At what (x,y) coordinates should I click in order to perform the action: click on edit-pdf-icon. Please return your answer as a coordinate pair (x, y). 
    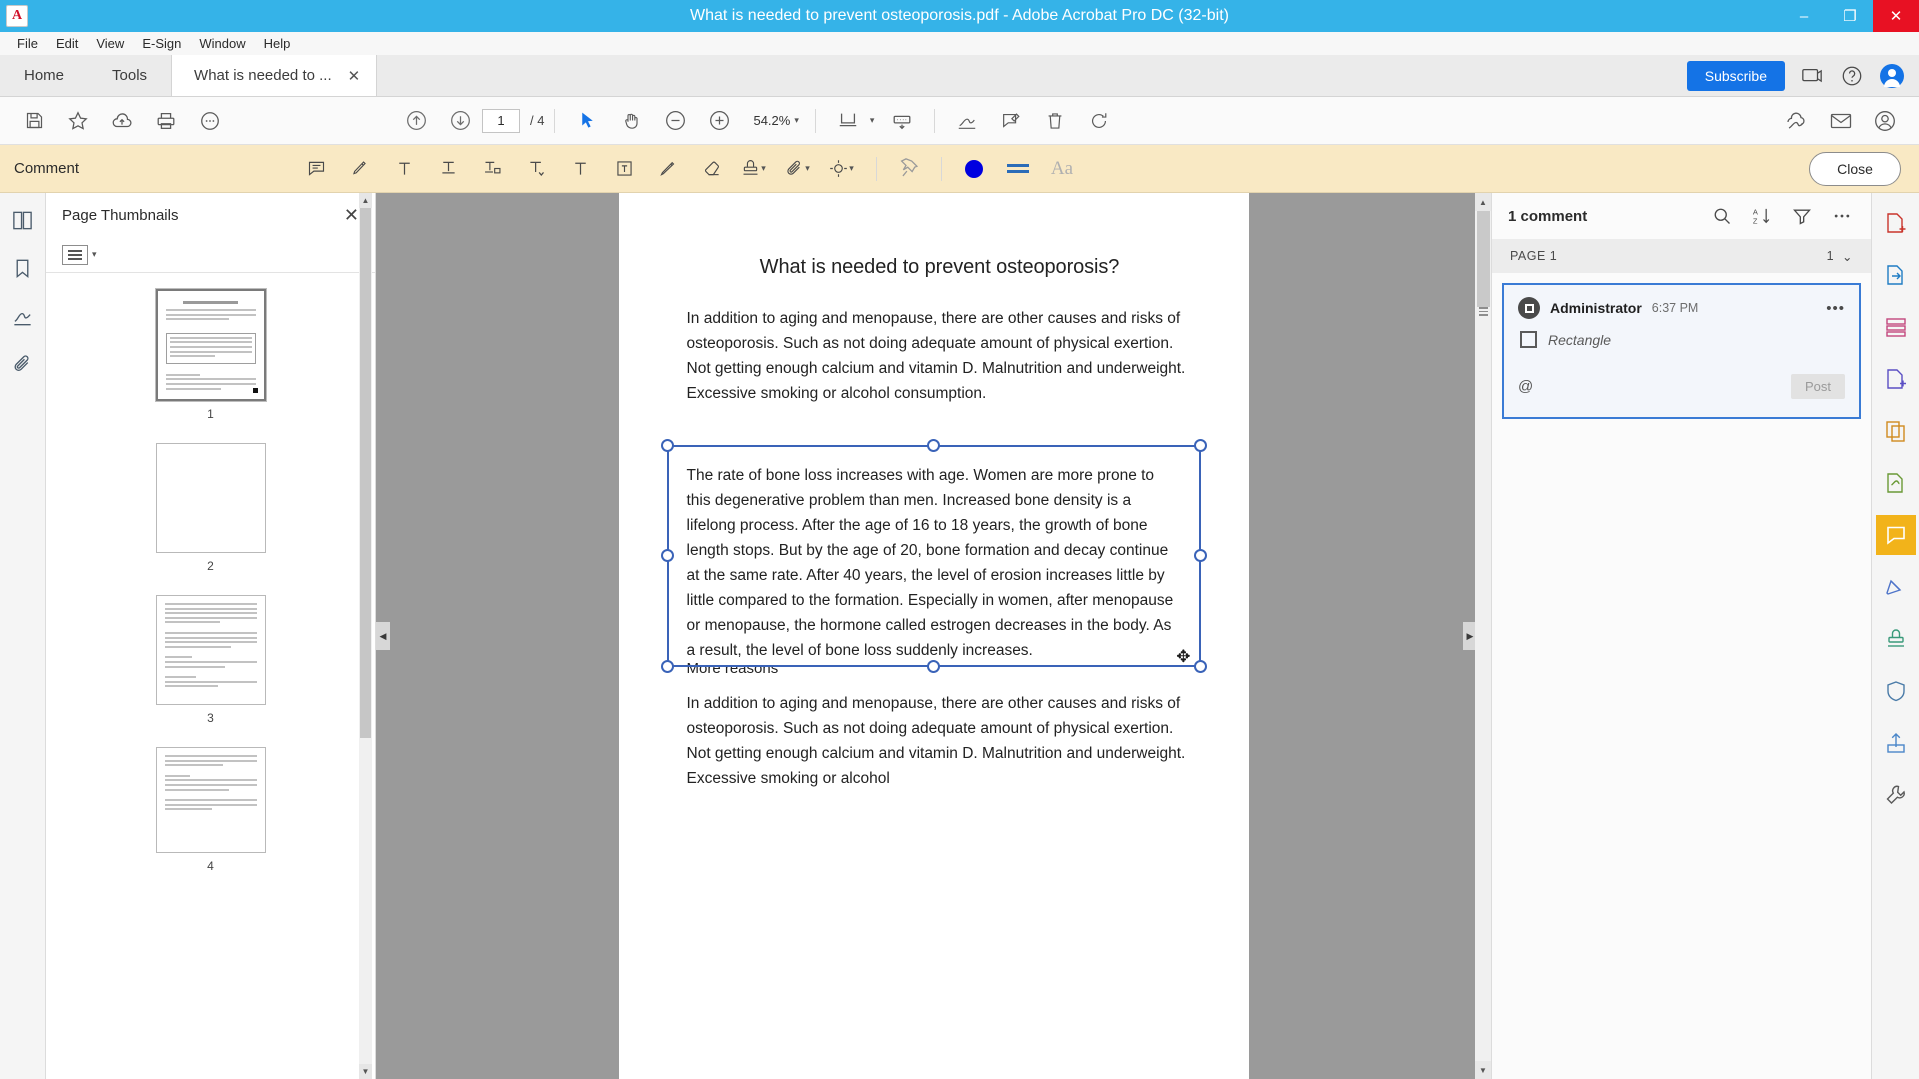
    Looking at the image, I should click on (1896, 379).